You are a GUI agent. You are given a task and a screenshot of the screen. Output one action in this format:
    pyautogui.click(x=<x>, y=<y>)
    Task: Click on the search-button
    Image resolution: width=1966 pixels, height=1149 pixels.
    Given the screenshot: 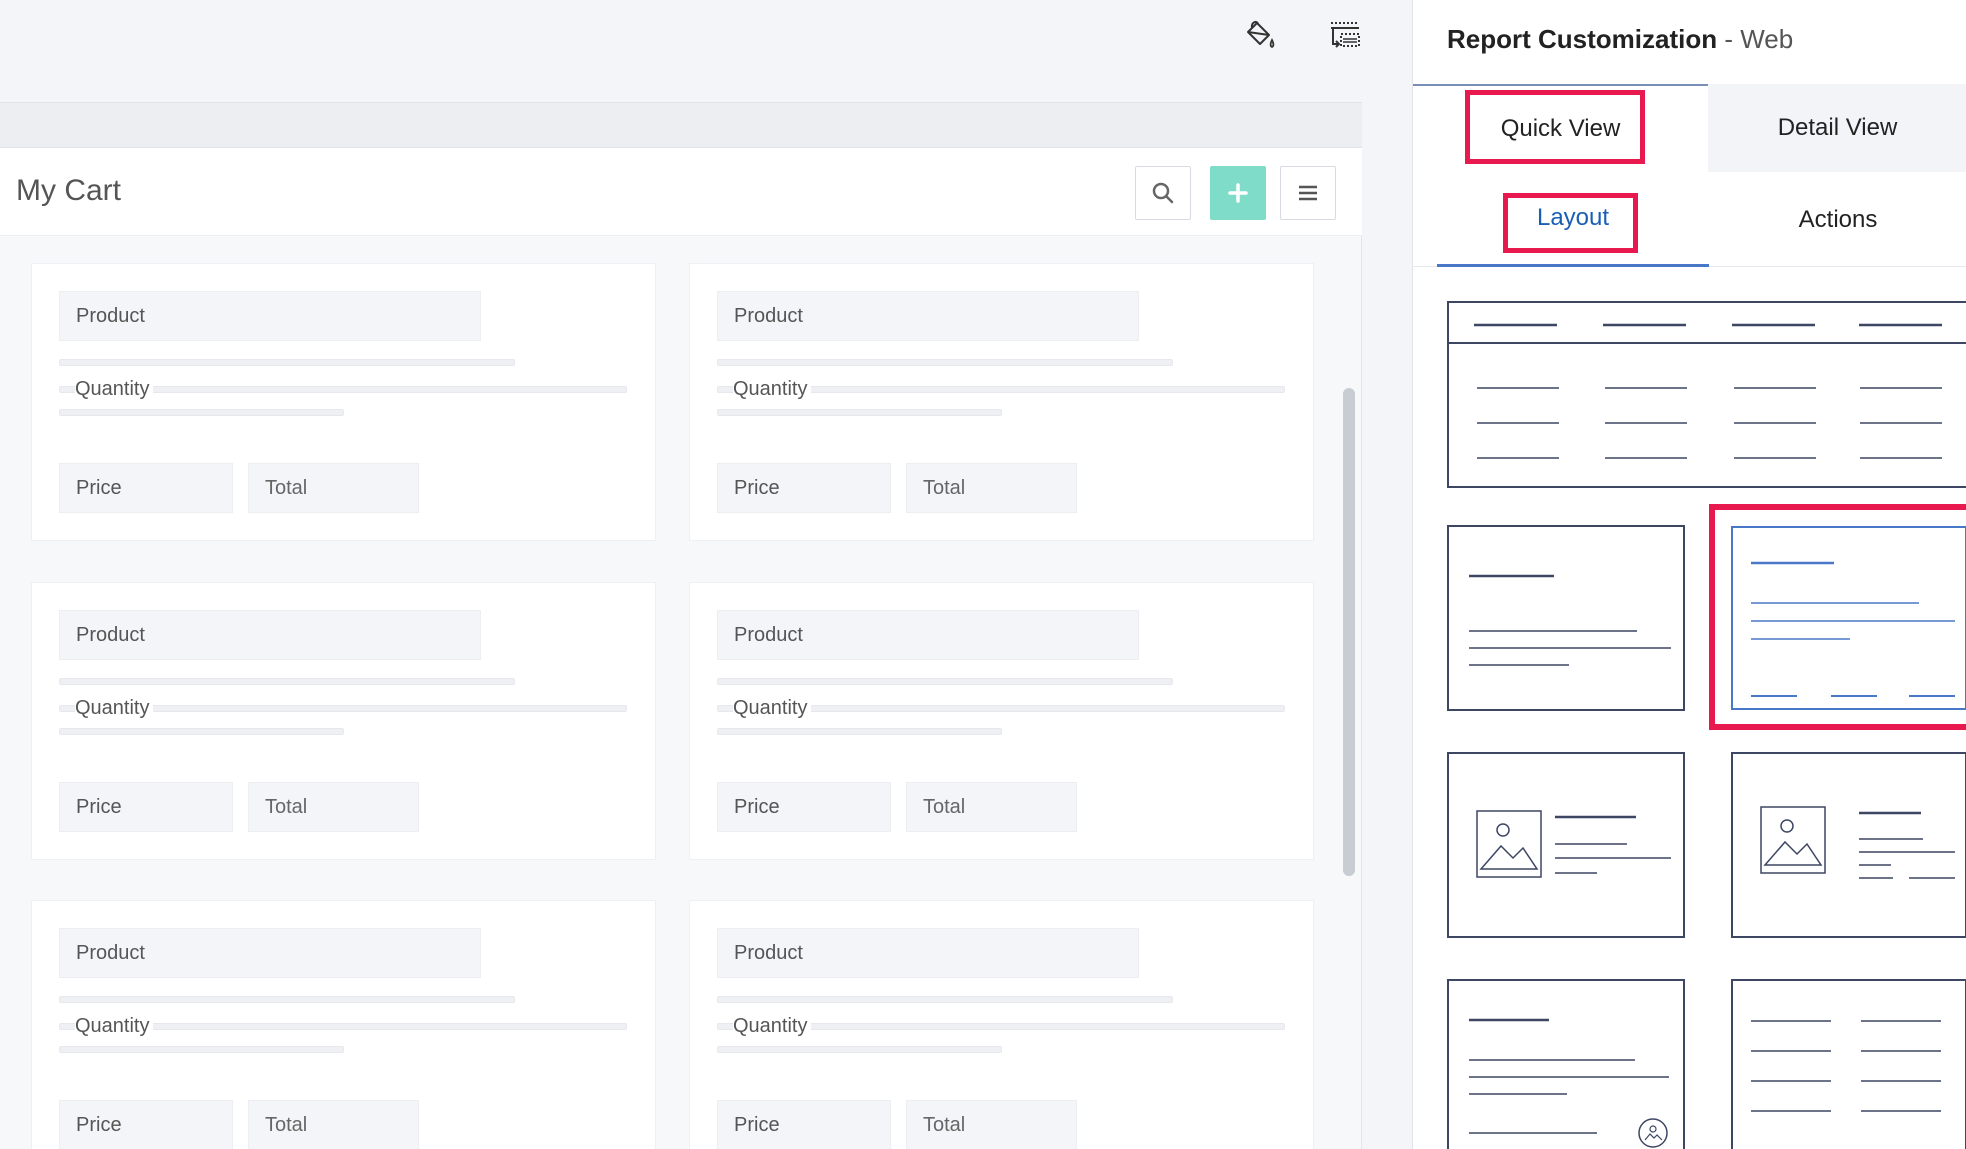 What is the action you would take?
    pyautogui.click(x=1163, y=193)
    